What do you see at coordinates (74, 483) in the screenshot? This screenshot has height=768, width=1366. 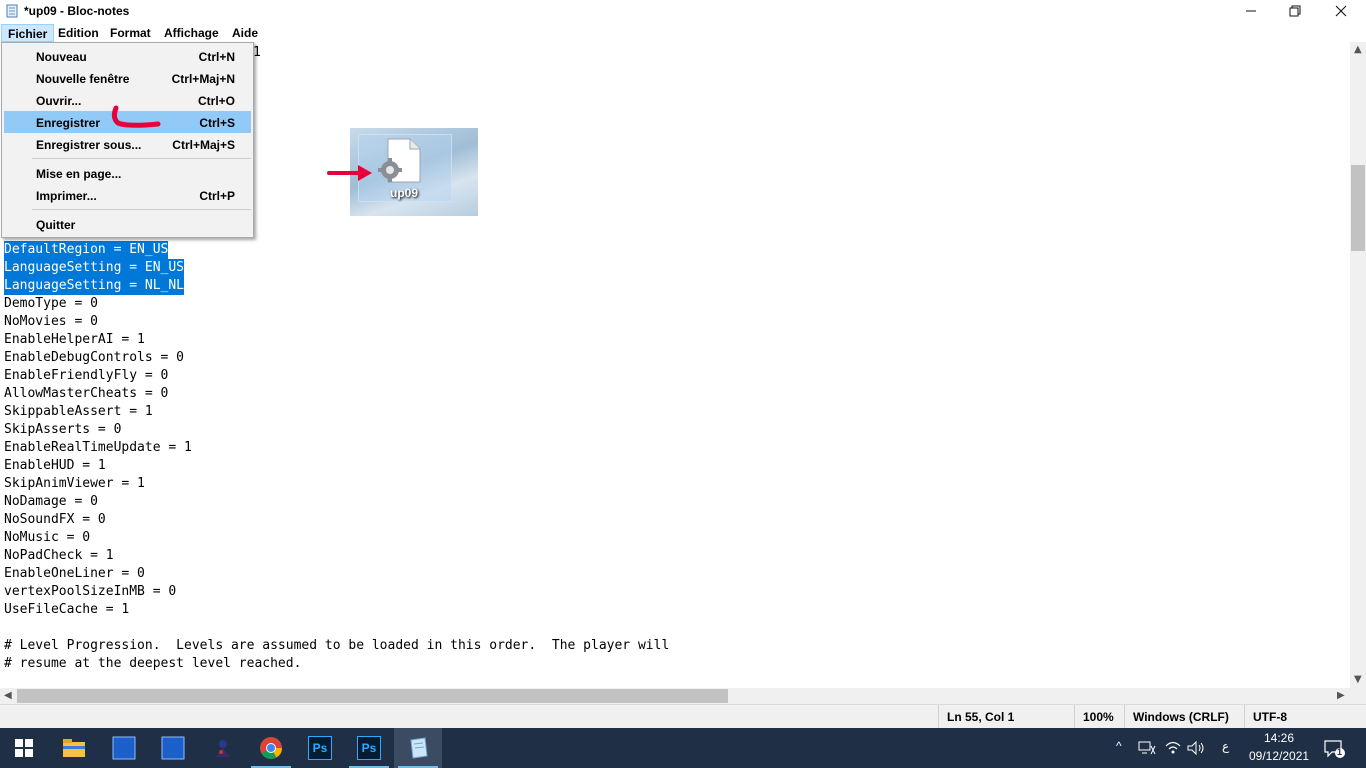 I see `editor-line: SkipAnimViewer = 1` at bounding box center [74, 483].